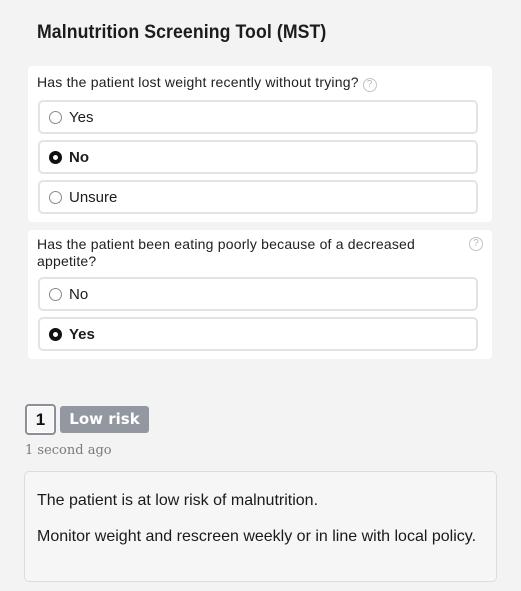  What do you see at coordinates (68, 450) in the screenshot?
I see `result-timestamp: 1 second ago` at bounding box center [68, 450].